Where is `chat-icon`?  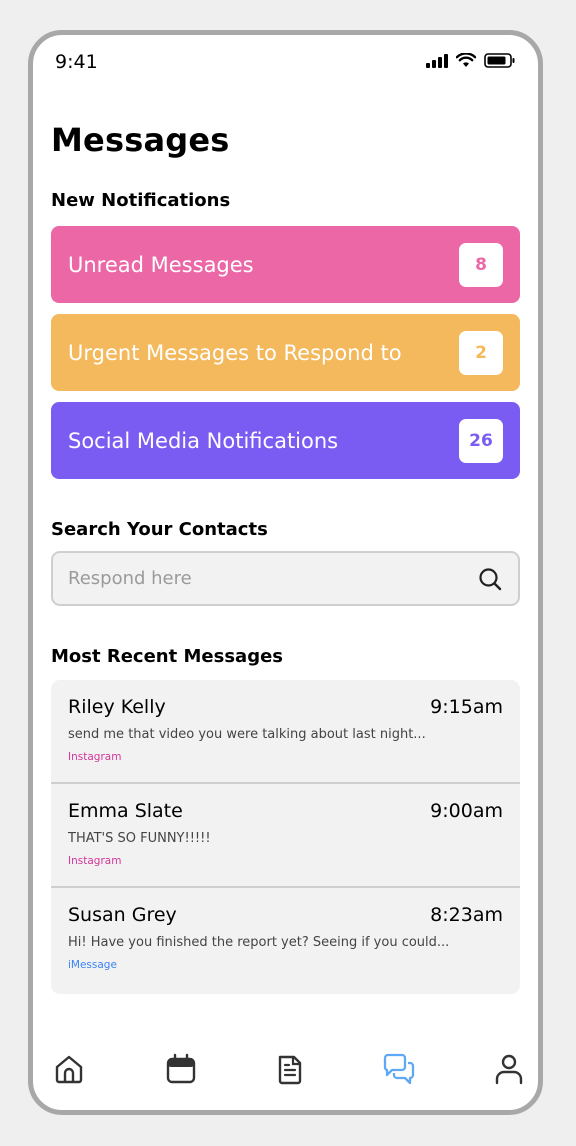
chat-icon is located at coordinates (399, 1069).